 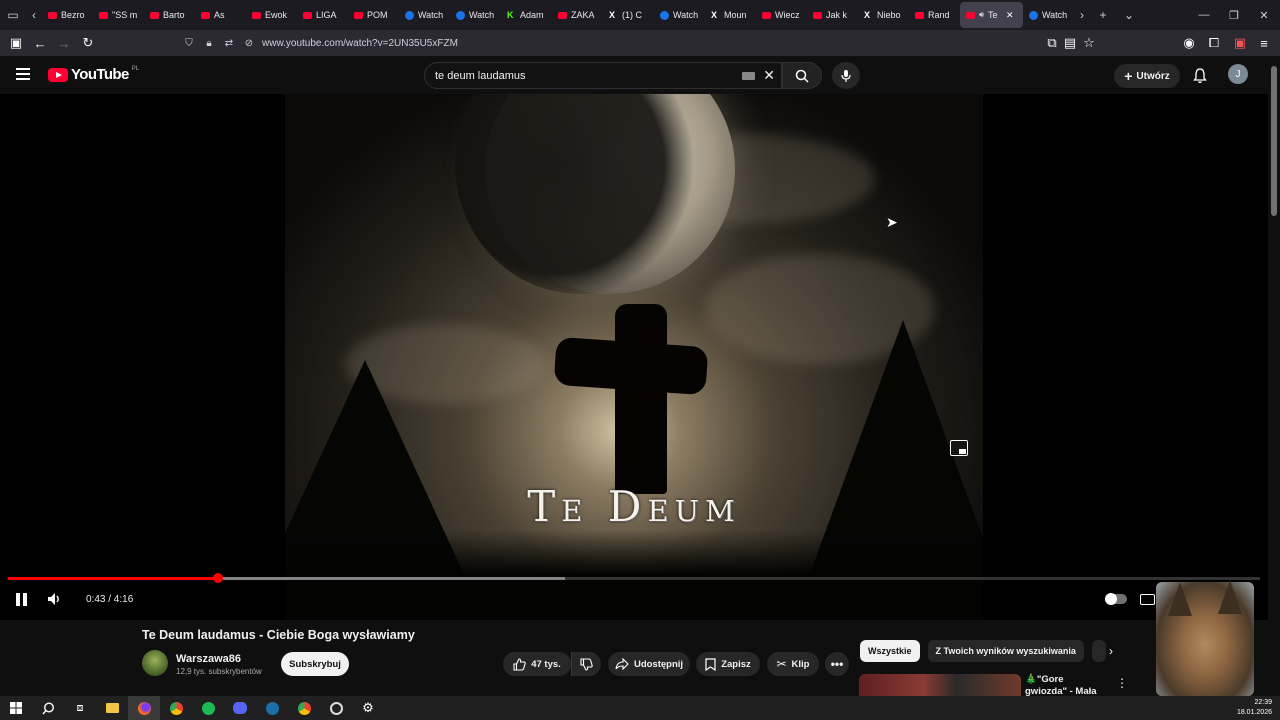 What do you see at coordinates (209, 43) in the screenshot?
I see `lock-icon: 🔒︎` at bounding box center [209, 43].